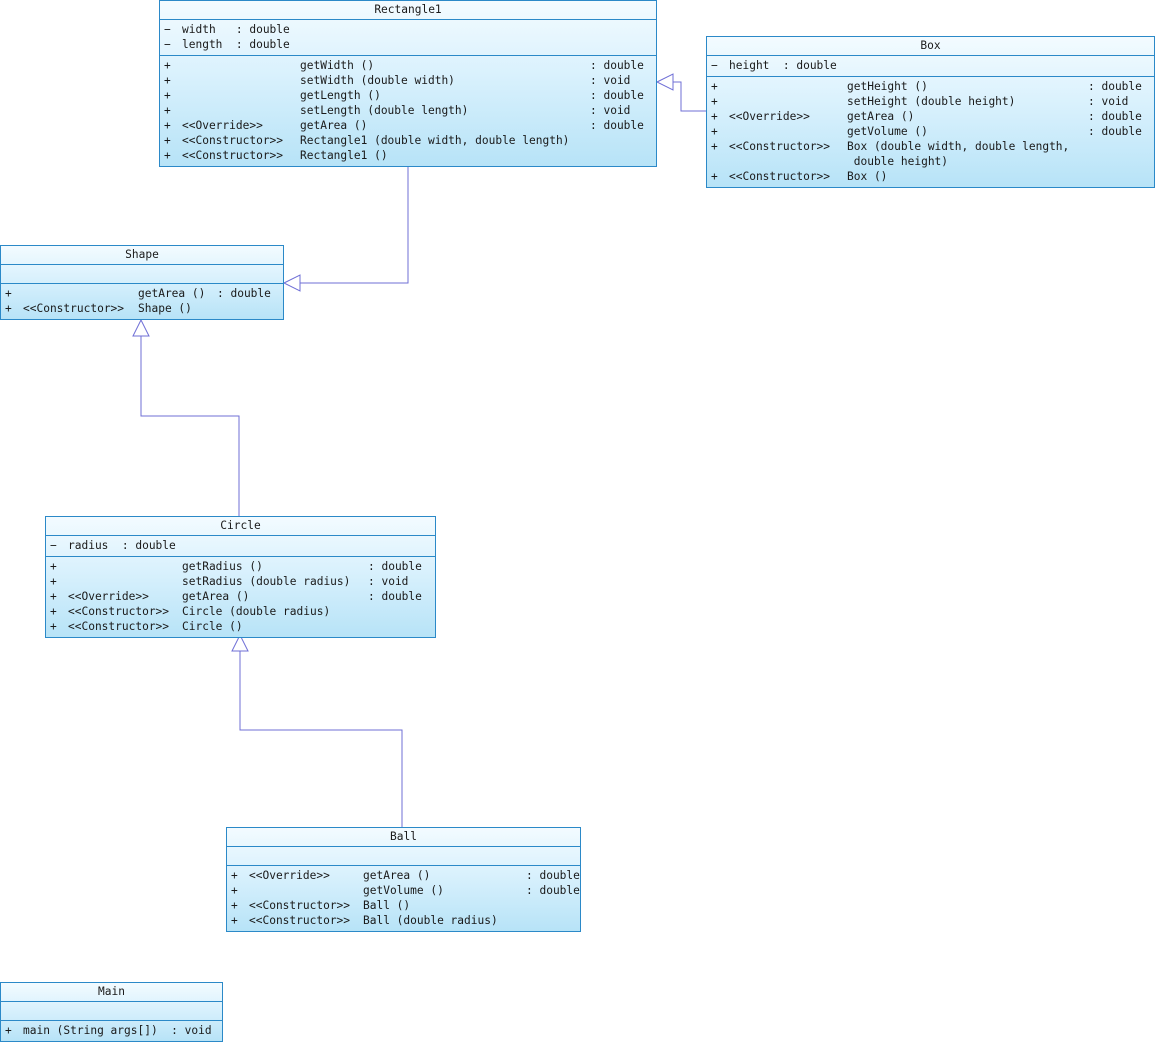  What do you see at coordinates (377, 80) in the screenshot?
I see `method-signature: setWidth (double width)` at bounding box center [377, 80].